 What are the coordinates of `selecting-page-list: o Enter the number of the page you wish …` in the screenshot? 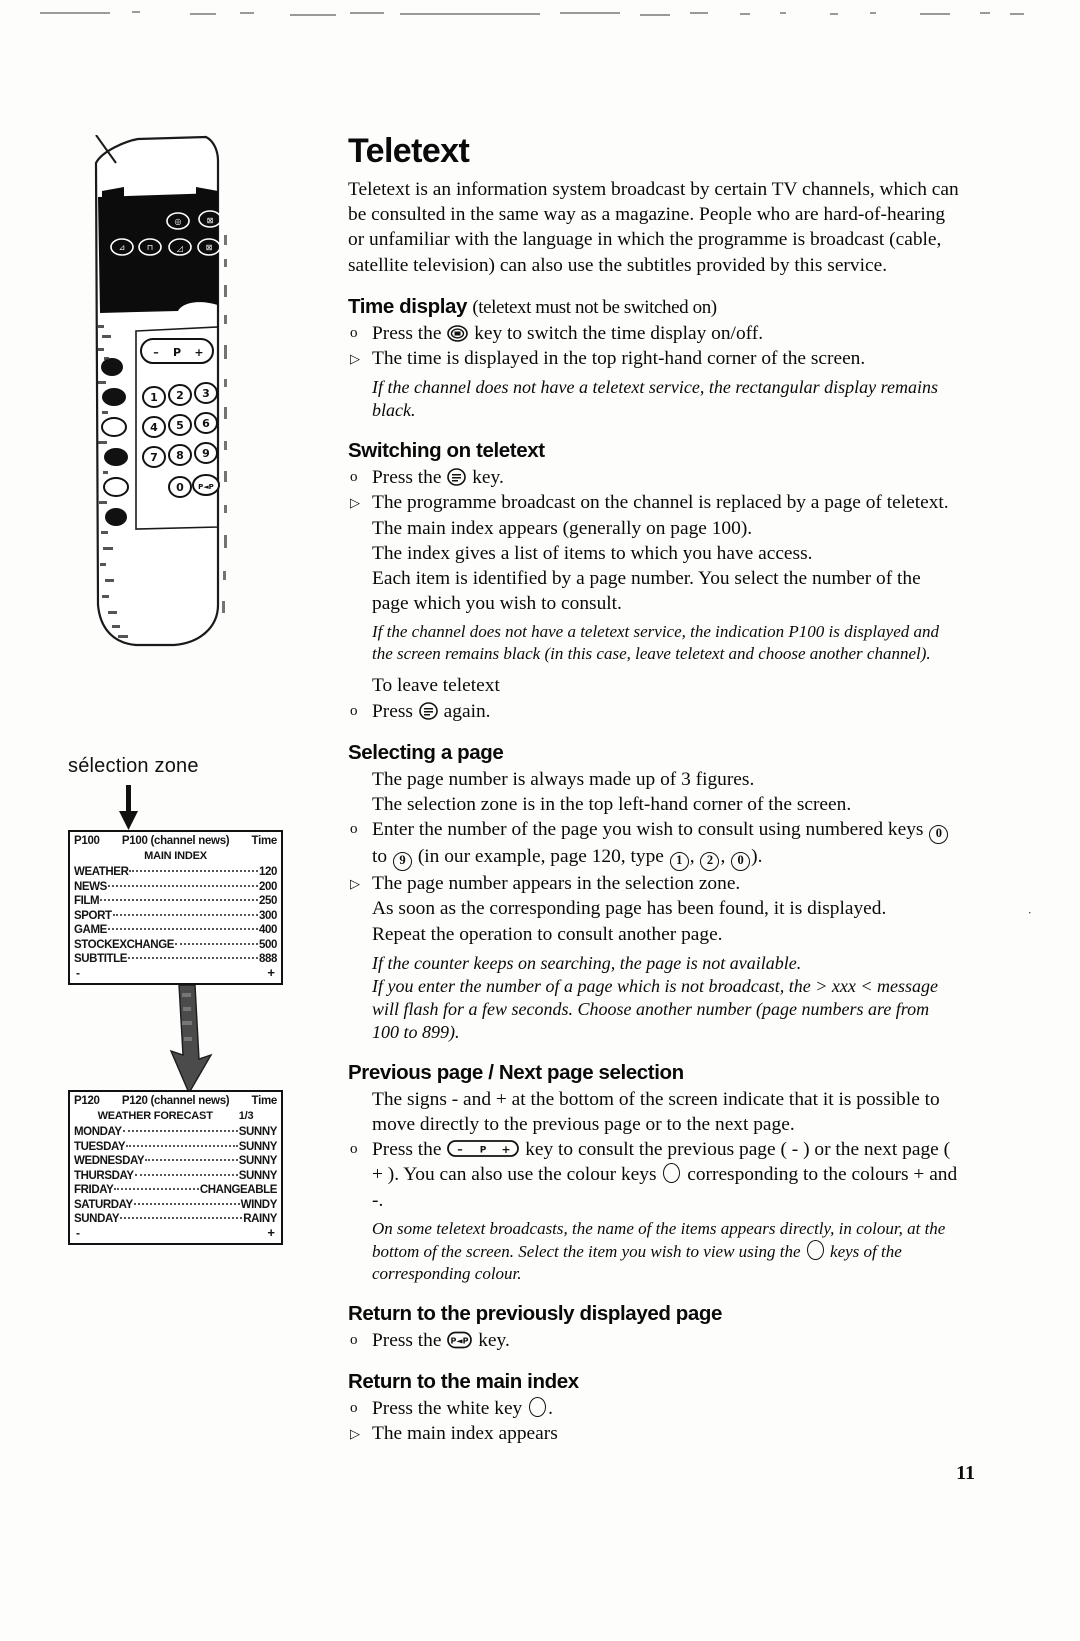 It's located at (654, 856).